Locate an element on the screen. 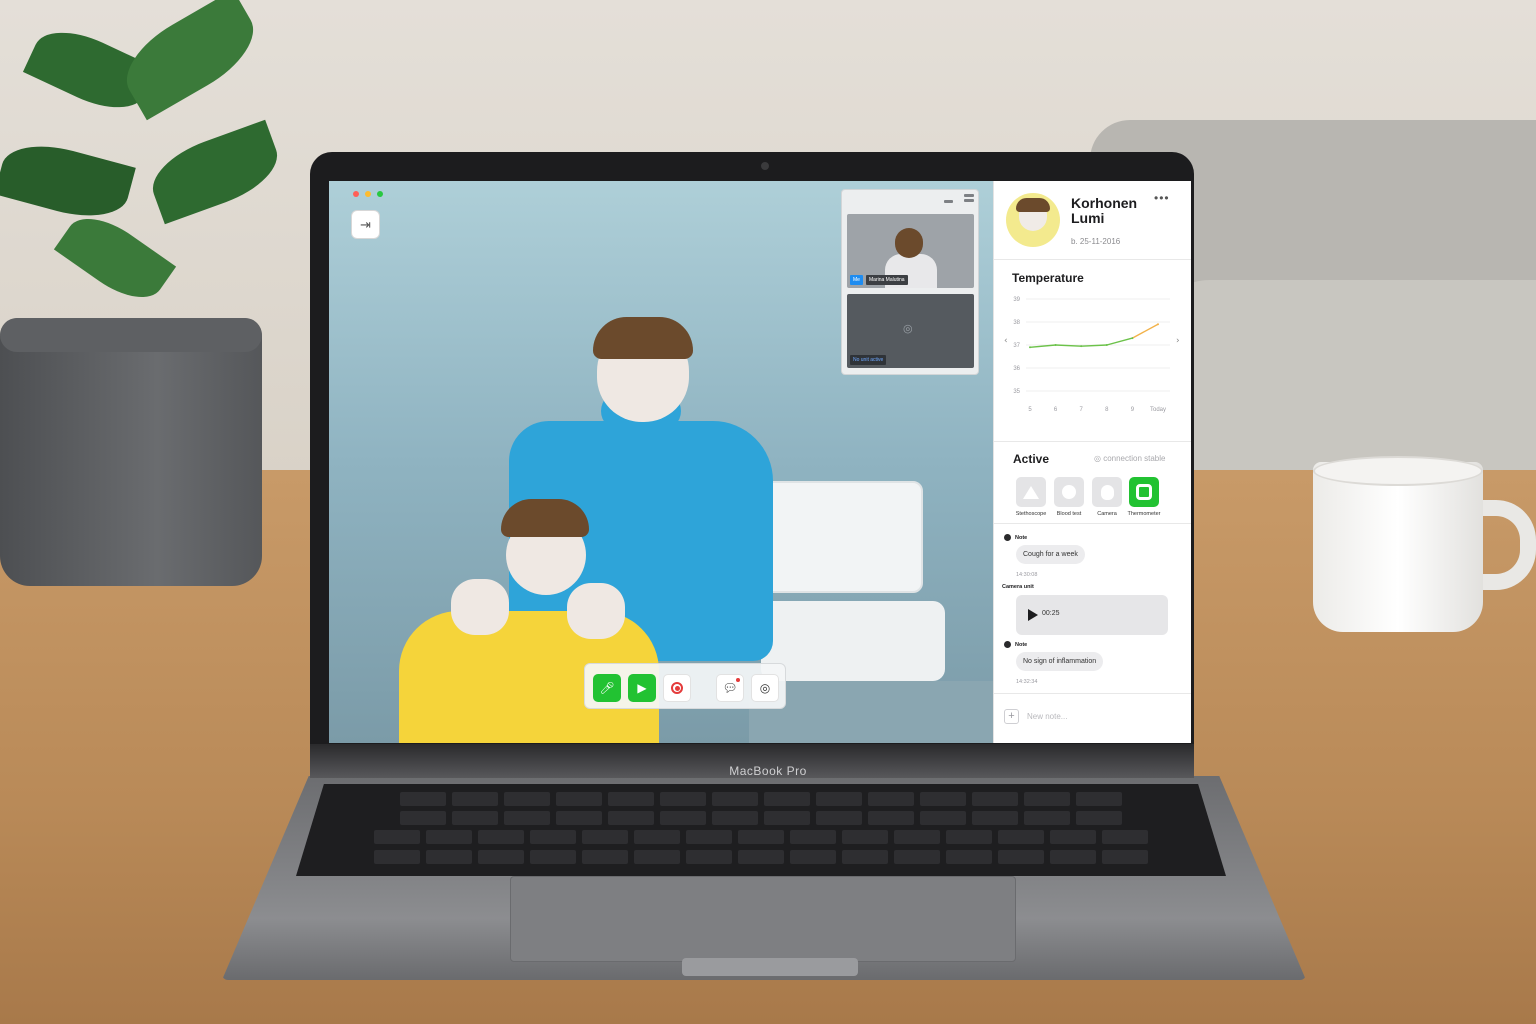 The image size is (1536, 1024). x-tick-label: 7 is located at coordinates (1082, 410).